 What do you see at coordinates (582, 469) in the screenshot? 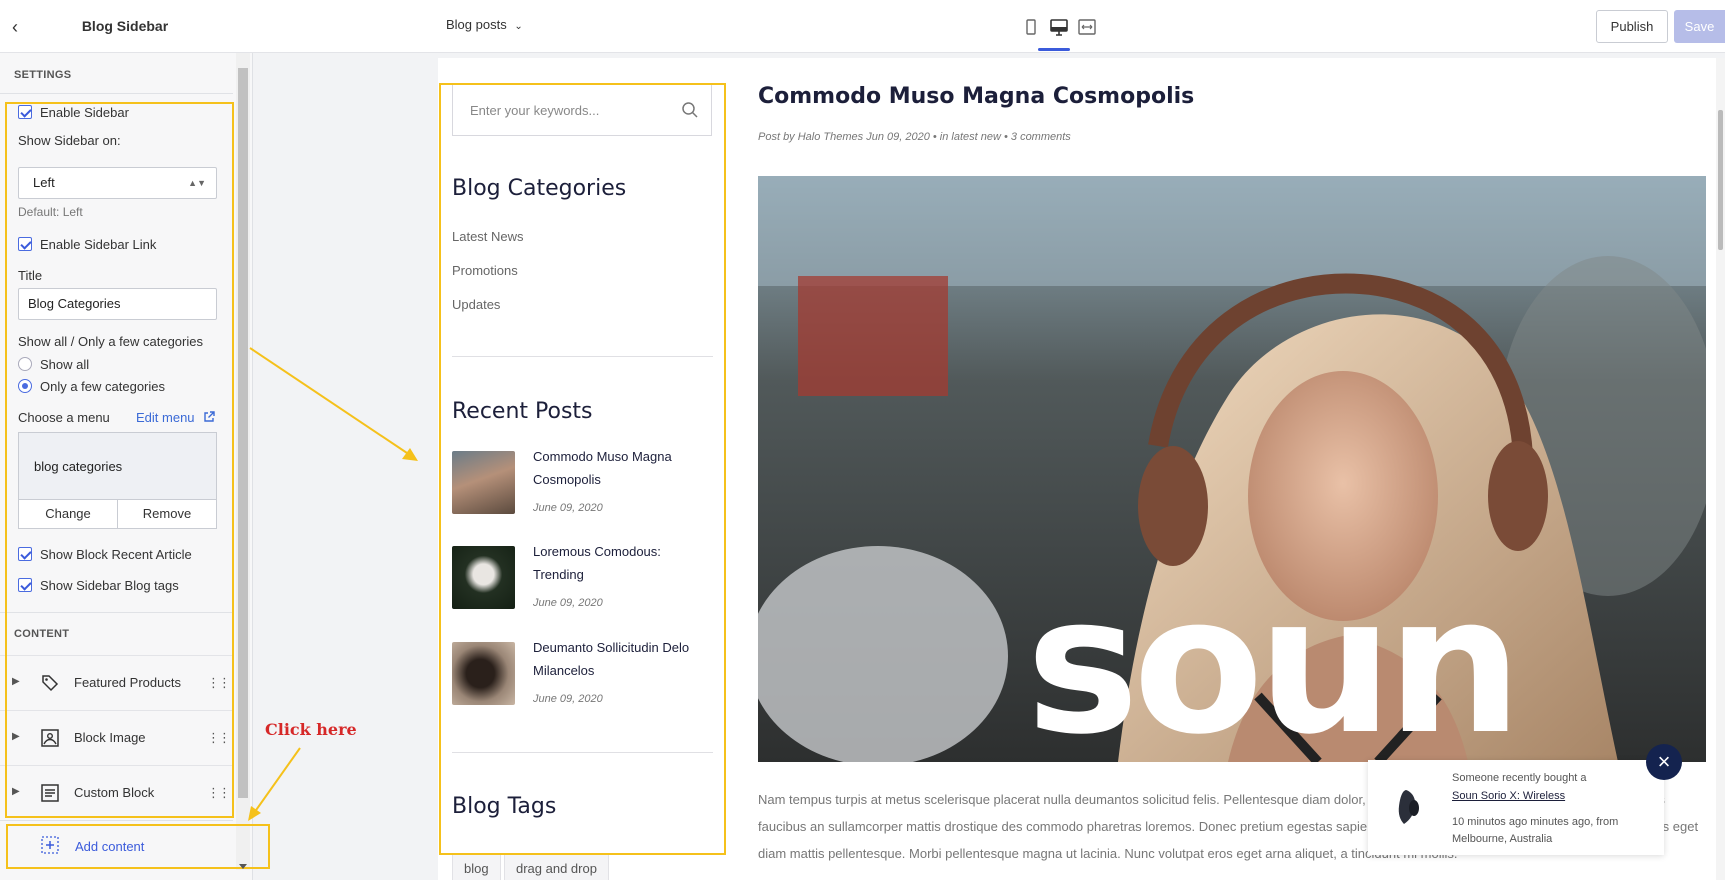
I see `preview-sidebar-highlight-box` at bounding box center [582, 469].